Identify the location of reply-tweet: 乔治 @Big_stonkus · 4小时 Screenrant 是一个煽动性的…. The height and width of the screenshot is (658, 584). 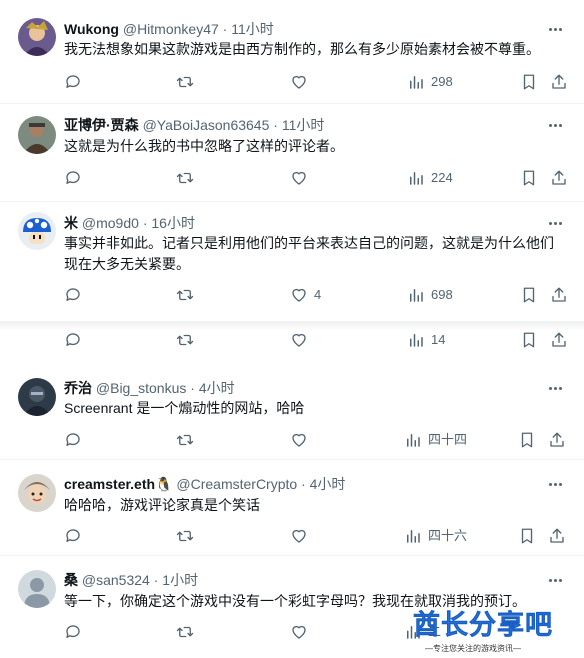
(292, 412).